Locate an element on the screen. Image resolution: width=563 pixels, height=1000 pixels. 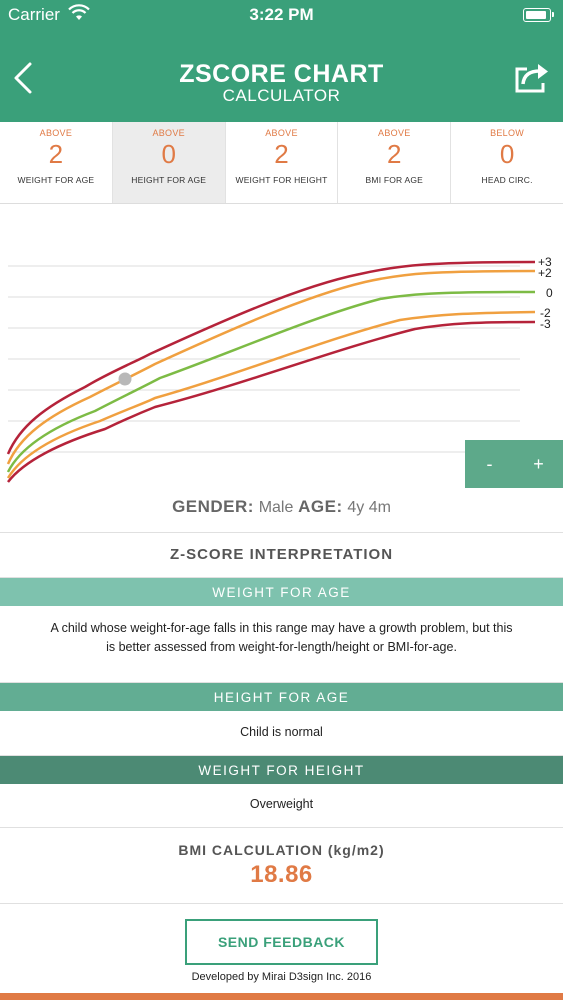
bmi-section: BMI CALCULATION (kg/m2) 18.86 is located at coordinates (281, 866).